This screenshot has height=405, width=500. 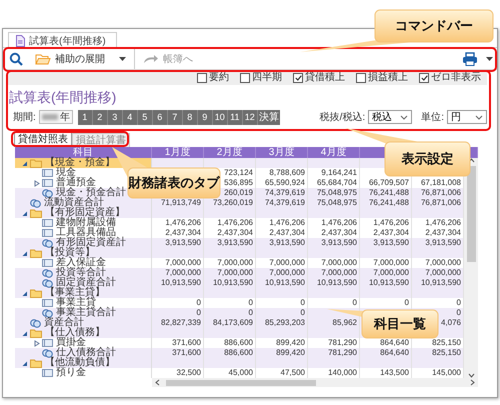 I want to click on horizontal-scrollbar, so click(x=315, y=382).